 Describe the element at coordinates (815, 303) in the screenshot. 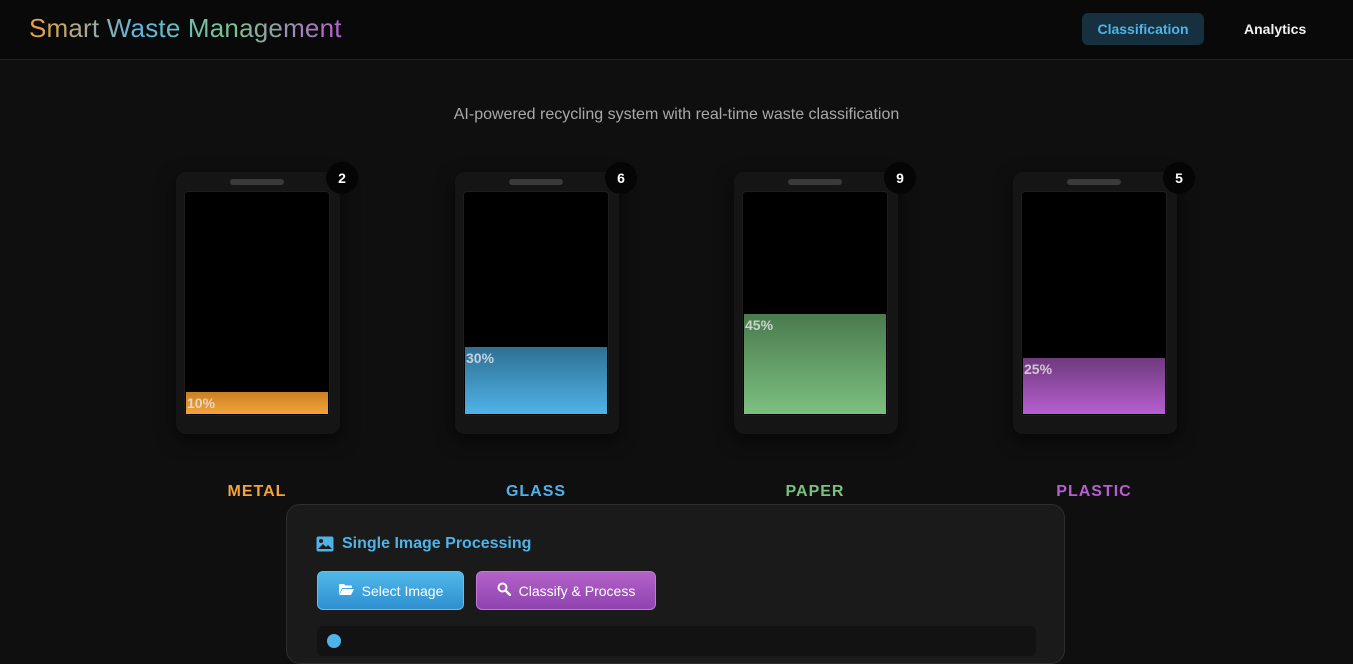

I see `bin-body: 45%` at that location.